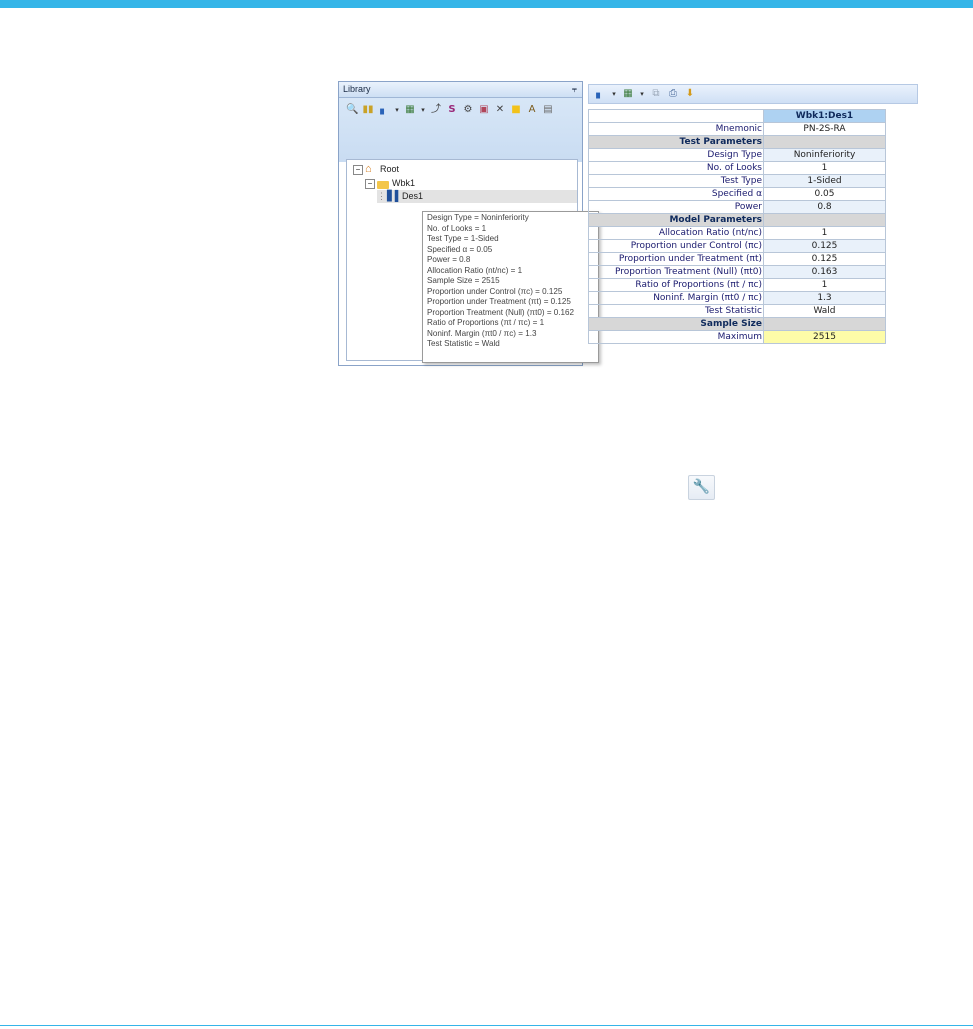 This screenshot has width=973, height=1029. What do you see at coordinates (475, 270) in the screenshot?
I see `tooltip-line: Allocation Ratio (nt/nc) = 1` at bounding box center [475, 270].